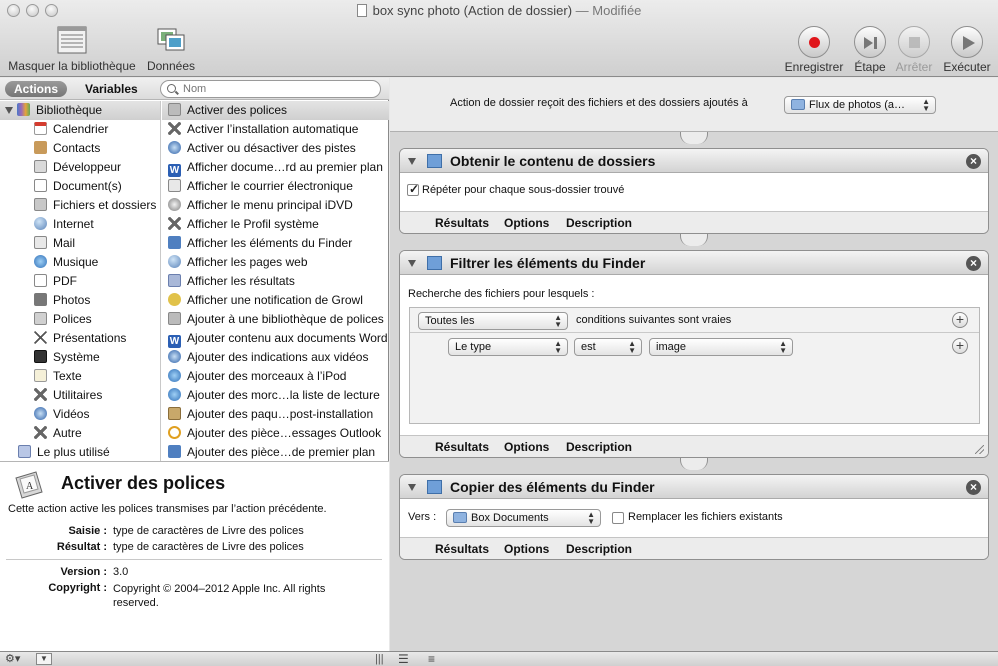 The image size is (998, 666). Describe the element at coordinates (72, 49) in the screenshot. I see `hide-library-button: Masquer la bibliothèque` at that location.